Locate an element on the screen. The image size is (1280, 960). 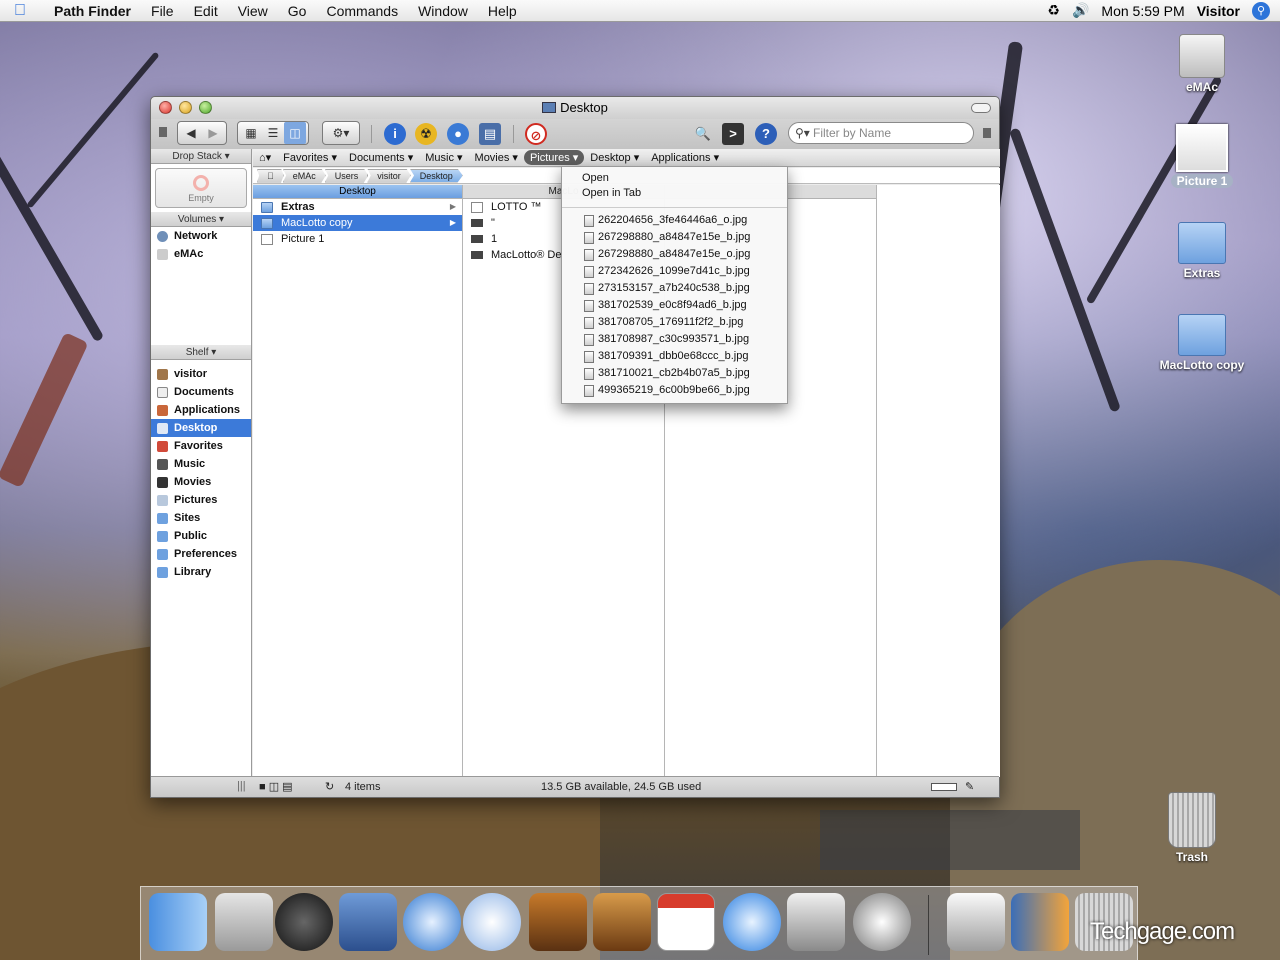
crumb-users: Users is located at coordinates (346, 175).